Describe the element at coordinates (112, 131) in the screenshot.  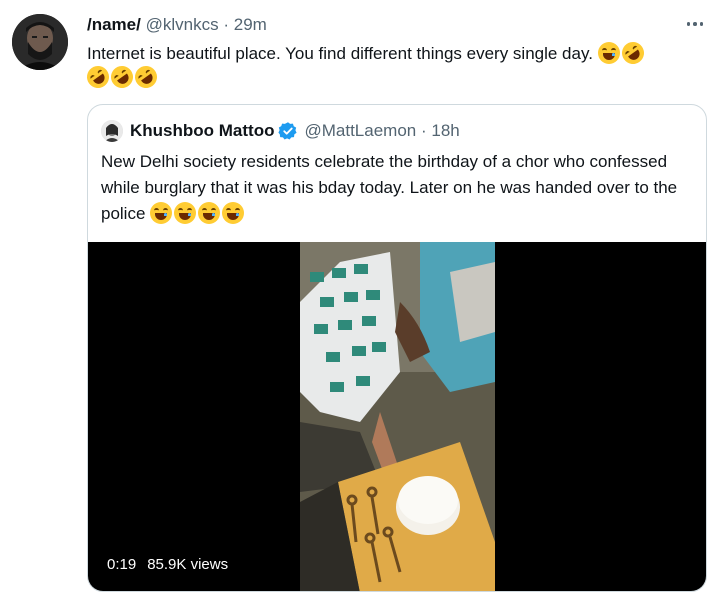
I see `quoted-author-avatar` at that location.